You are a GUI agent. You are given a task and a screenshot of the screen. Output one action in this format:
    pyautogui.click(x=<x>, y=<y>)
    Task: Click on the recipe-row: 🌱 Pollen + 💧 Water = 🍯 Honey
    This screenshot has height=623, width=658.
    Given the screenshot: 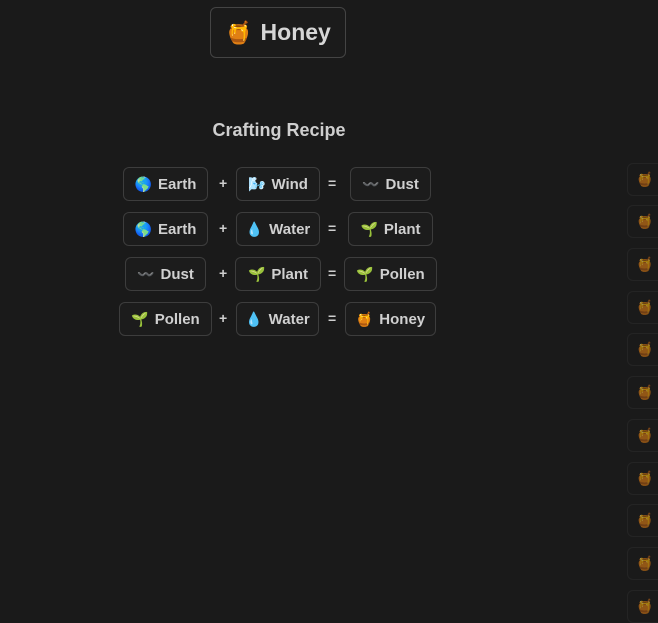 What is the action you would take?
    pyautogui.click(x=279, y=319)
    